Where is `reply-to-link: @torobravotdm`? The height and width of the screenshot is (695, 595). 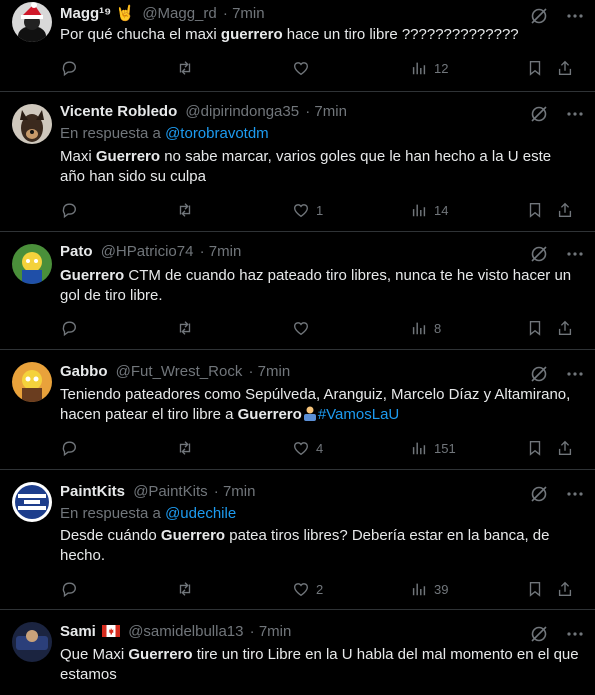
reply-to-link: @torobravotdm is located at coordinates (217, 133).